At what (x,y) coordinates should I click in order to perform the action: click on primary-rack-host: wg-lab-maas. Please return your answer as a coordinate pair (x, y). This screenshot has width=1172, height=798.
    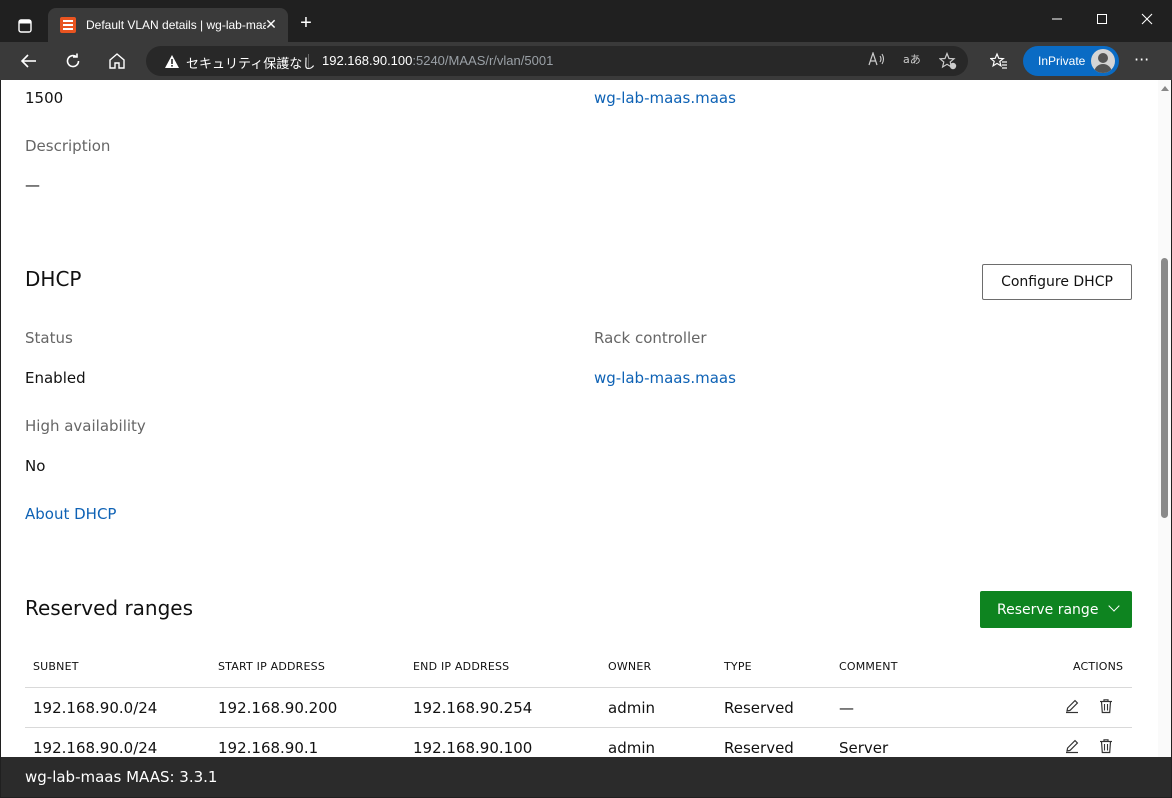
    Looking at the image, I should click on (642, 98).